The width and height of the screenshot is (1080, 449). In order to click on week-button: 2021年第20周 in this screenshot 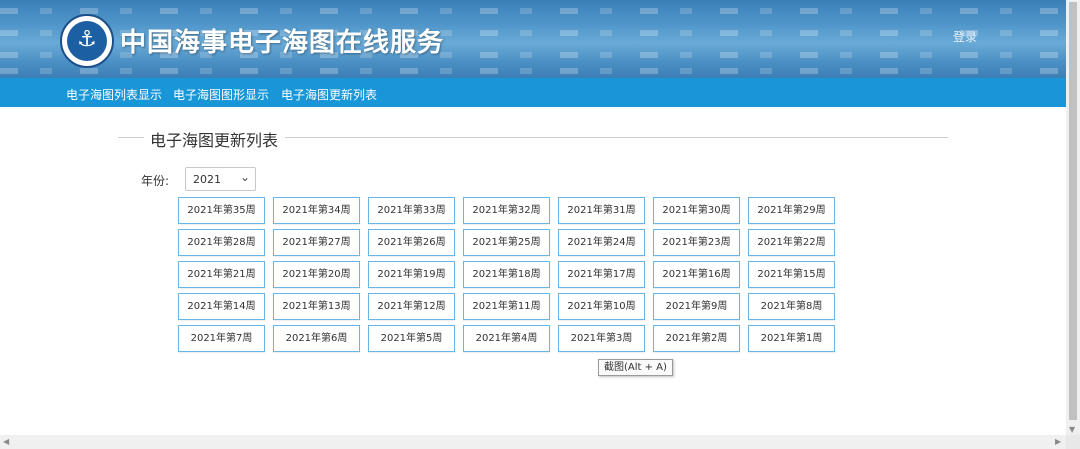, I will do `click(316, 274)`.